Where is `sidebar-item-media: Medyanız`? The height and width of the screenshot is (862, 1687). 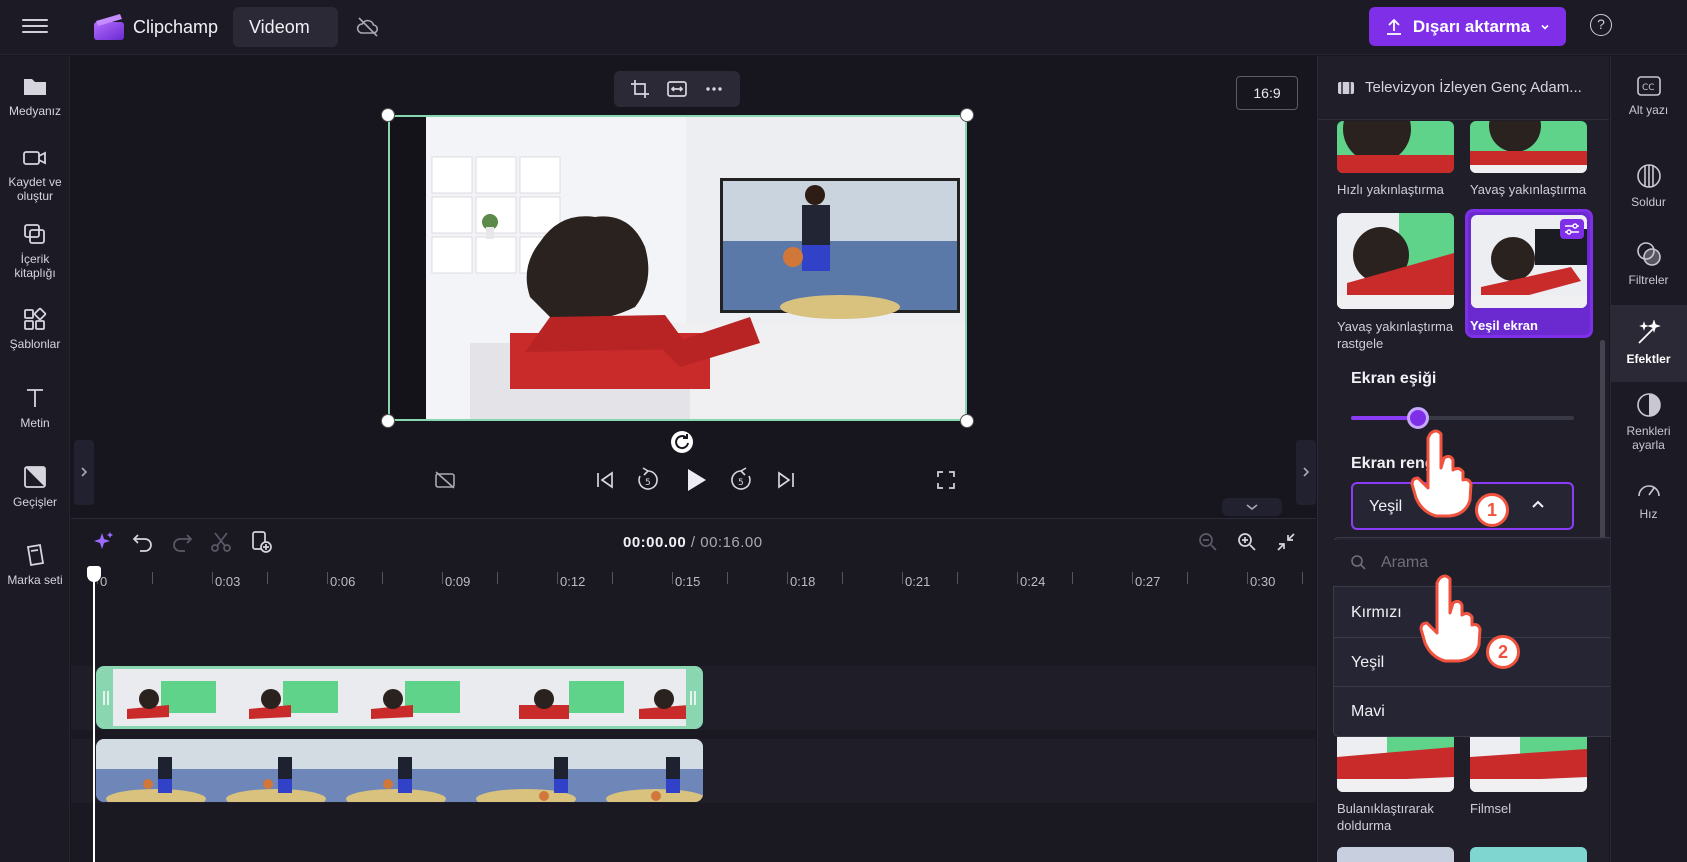
sidebar-item-media: Medyanız is located at coordinates (35, 96).